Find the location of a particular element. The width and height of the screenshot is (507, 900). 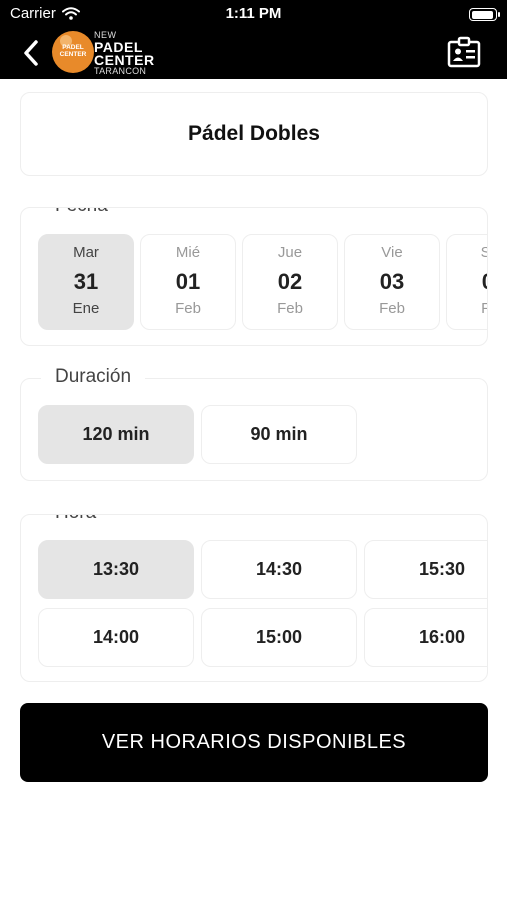

time-slot: 15:00 is located at coordinates (279, 637).